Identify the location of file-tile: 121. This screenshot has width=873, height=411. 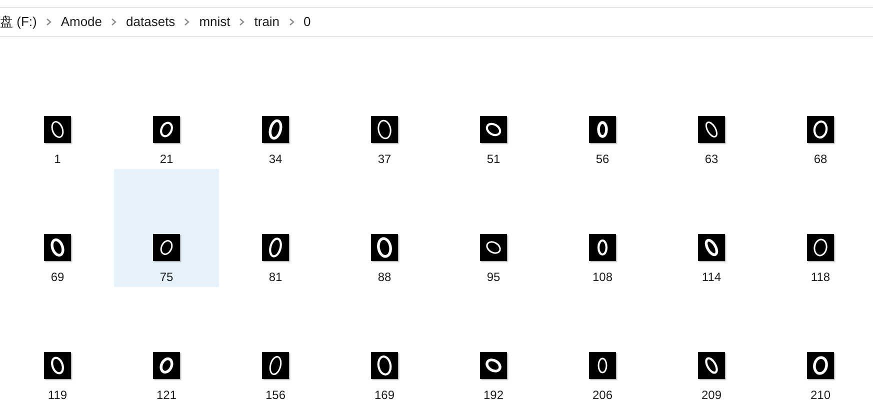
(166, 346).